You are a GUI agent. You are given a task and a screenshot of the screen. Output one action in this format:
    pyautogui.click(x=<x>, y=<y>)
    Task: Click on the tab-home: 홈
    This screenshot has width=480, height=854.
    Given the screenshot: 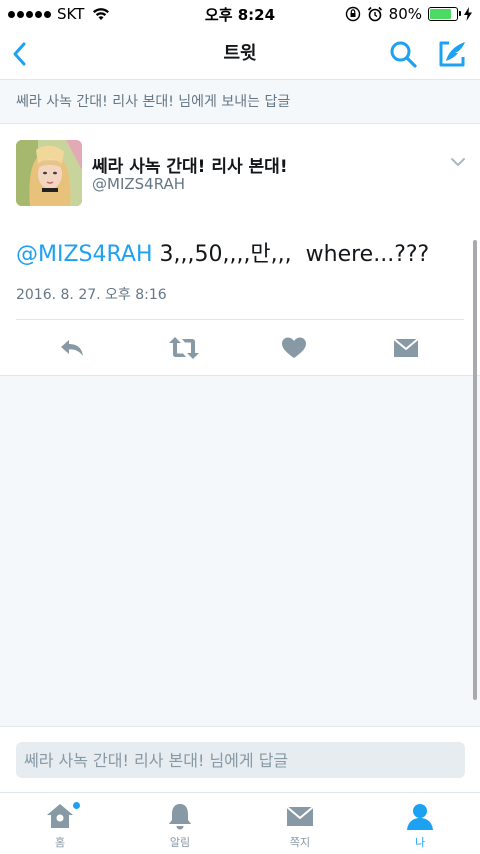 What is the action you would take?
    pyautogui.click(x=60, y=823)
    